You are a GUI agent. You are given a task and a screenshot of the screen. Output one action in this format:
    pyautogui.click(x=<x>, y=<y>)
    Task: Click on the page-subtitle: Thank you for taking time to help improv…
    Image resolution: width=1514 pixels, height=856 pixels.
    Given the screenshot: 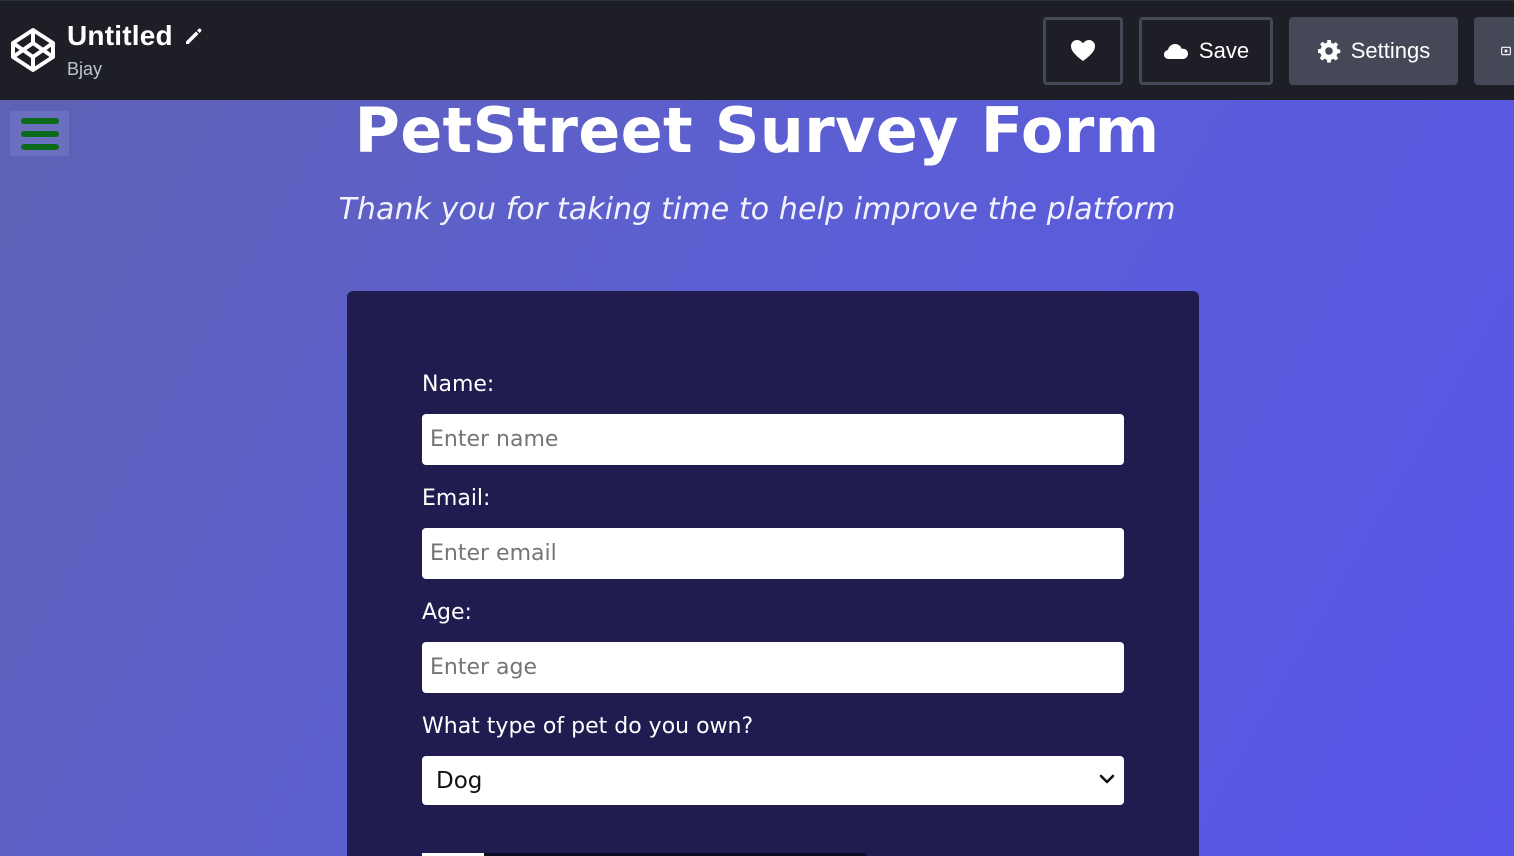 What is the action you would take?
    pyautogui.click(x=757, y=209)
    